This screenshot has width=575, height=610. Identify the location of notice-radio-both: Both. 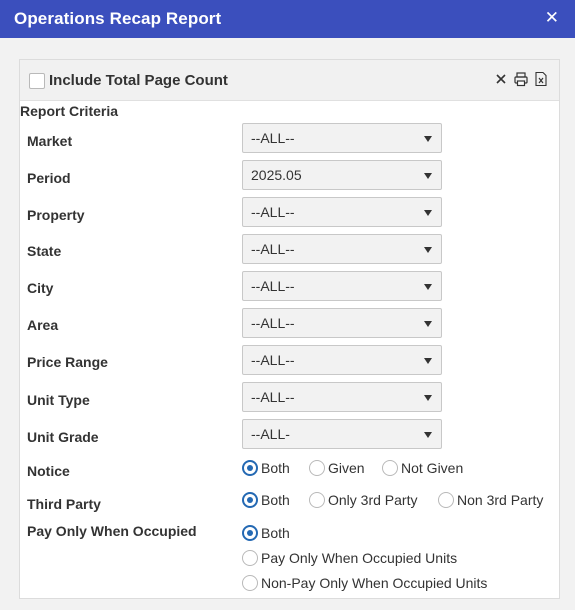
(266, 468).